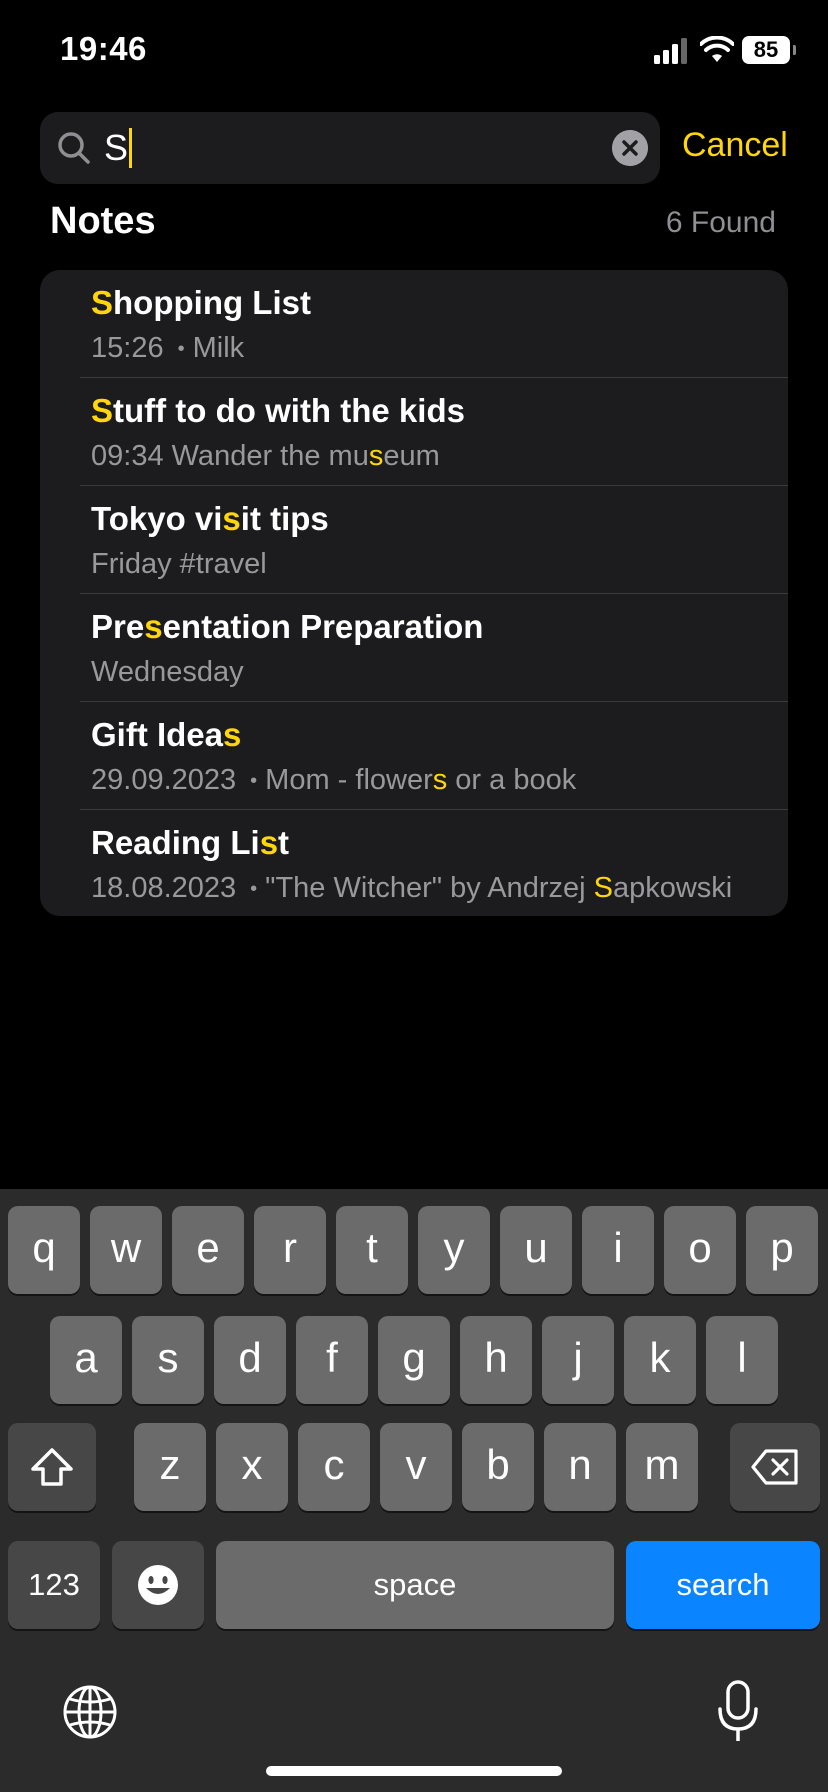  What do you see at coordinates (700, 1250) in the screenshot?
I see `key-o: o` at bounding box center [700, 1250].